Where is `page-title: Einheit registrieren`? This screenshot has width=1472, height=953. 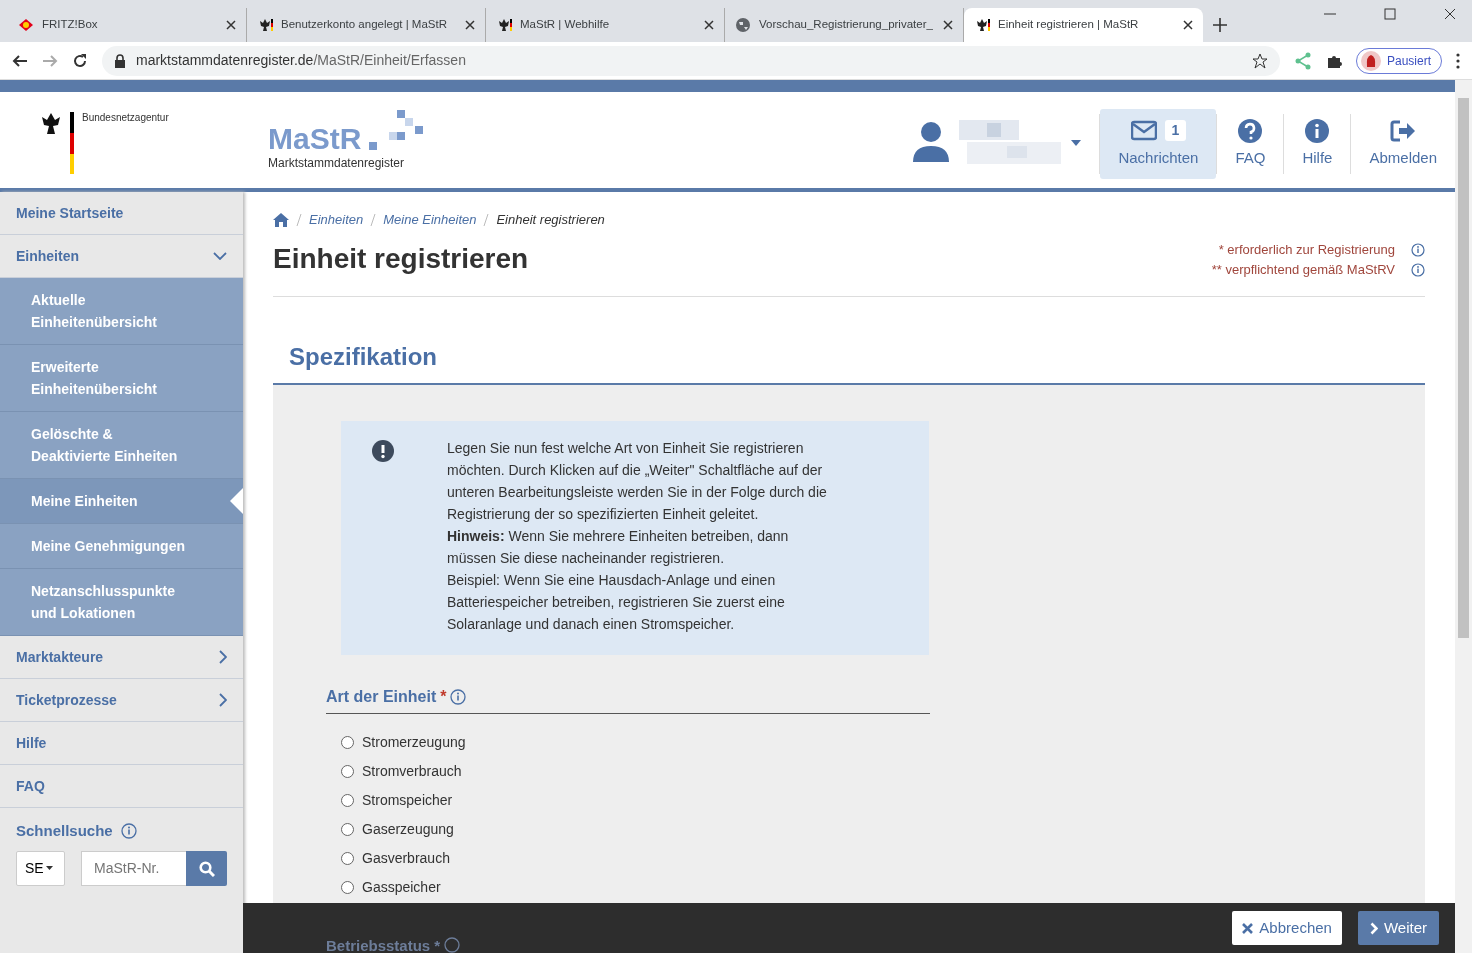
page-title: Einheit registrieren is located at coordinates (401, 258).